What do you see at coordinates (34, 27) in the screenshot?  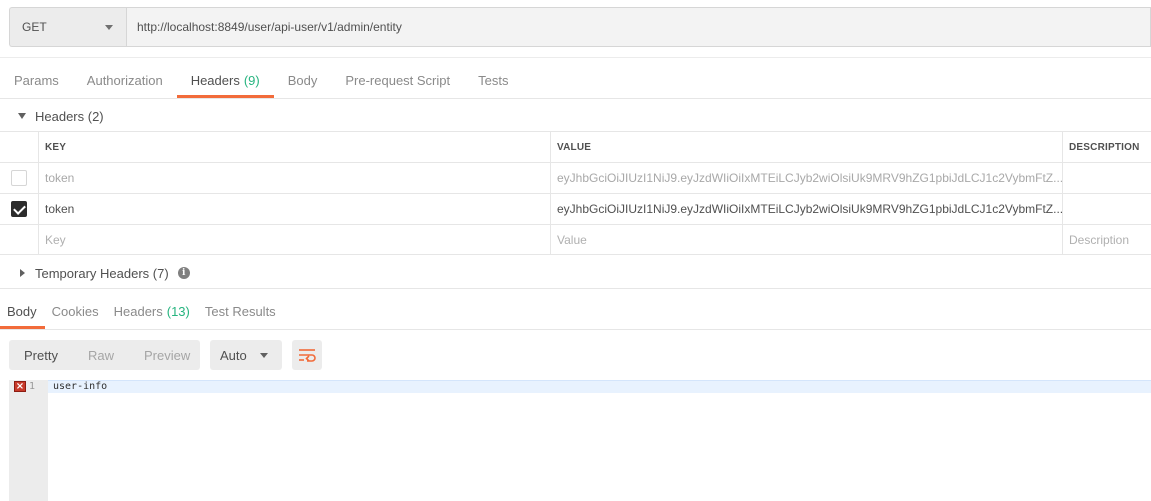 I see `method-label: GET` at bounding box center [34, 27].